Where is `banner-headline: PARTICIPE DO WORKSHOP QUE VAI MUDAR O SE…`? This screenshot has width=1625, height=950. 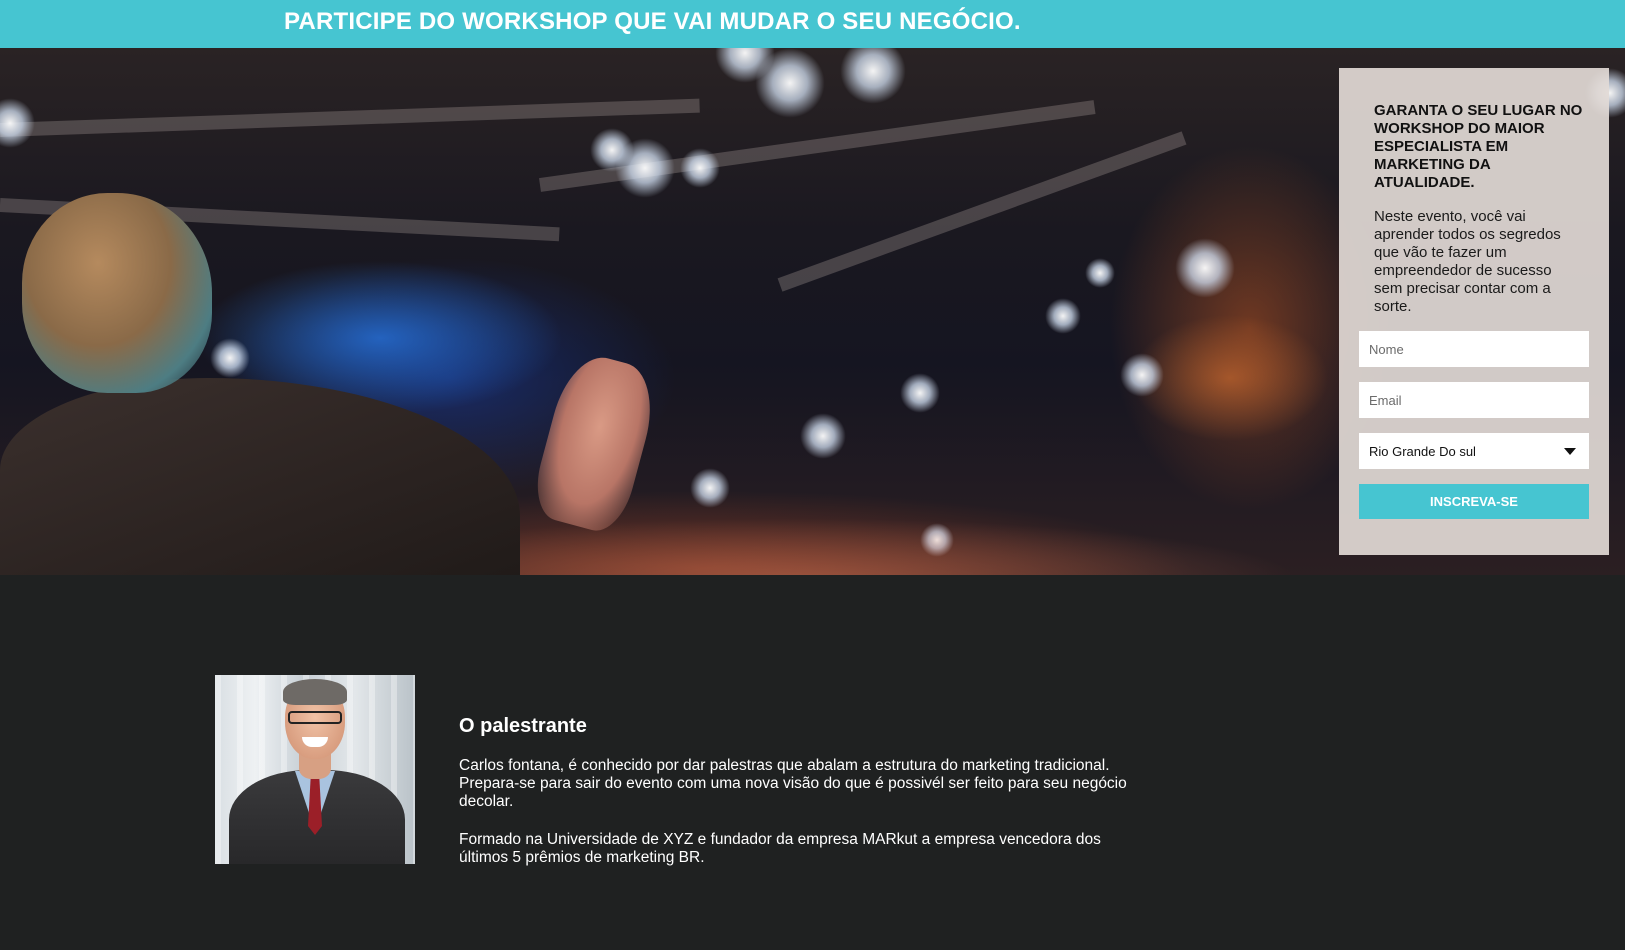 banner-headline: PARTICIPE DO WORKSHOP QUE VAI MUDAR O SE… is located at coordinates (652, 21).